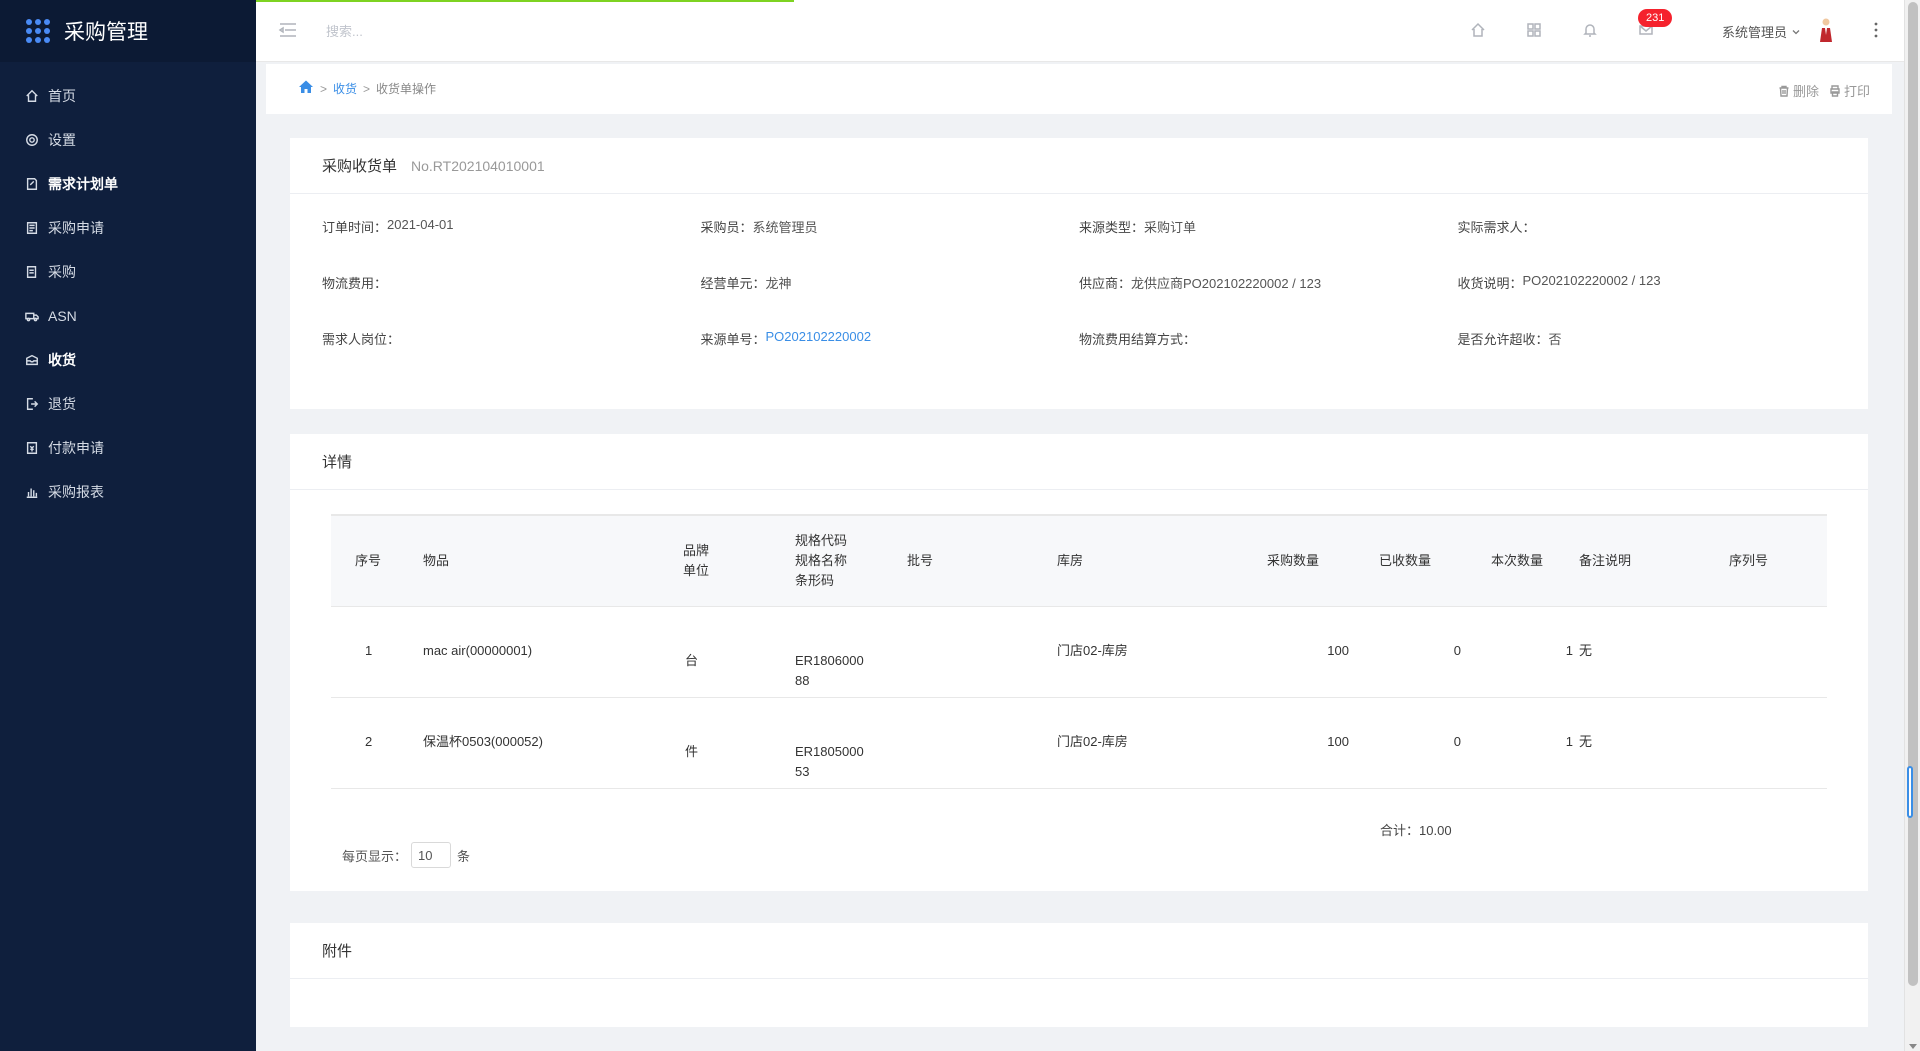  What do you see at coordinates (1138, 339) in the screenshot?
I see `field-label: 物流费用结算方式：` at bounding box center [1138, 339].